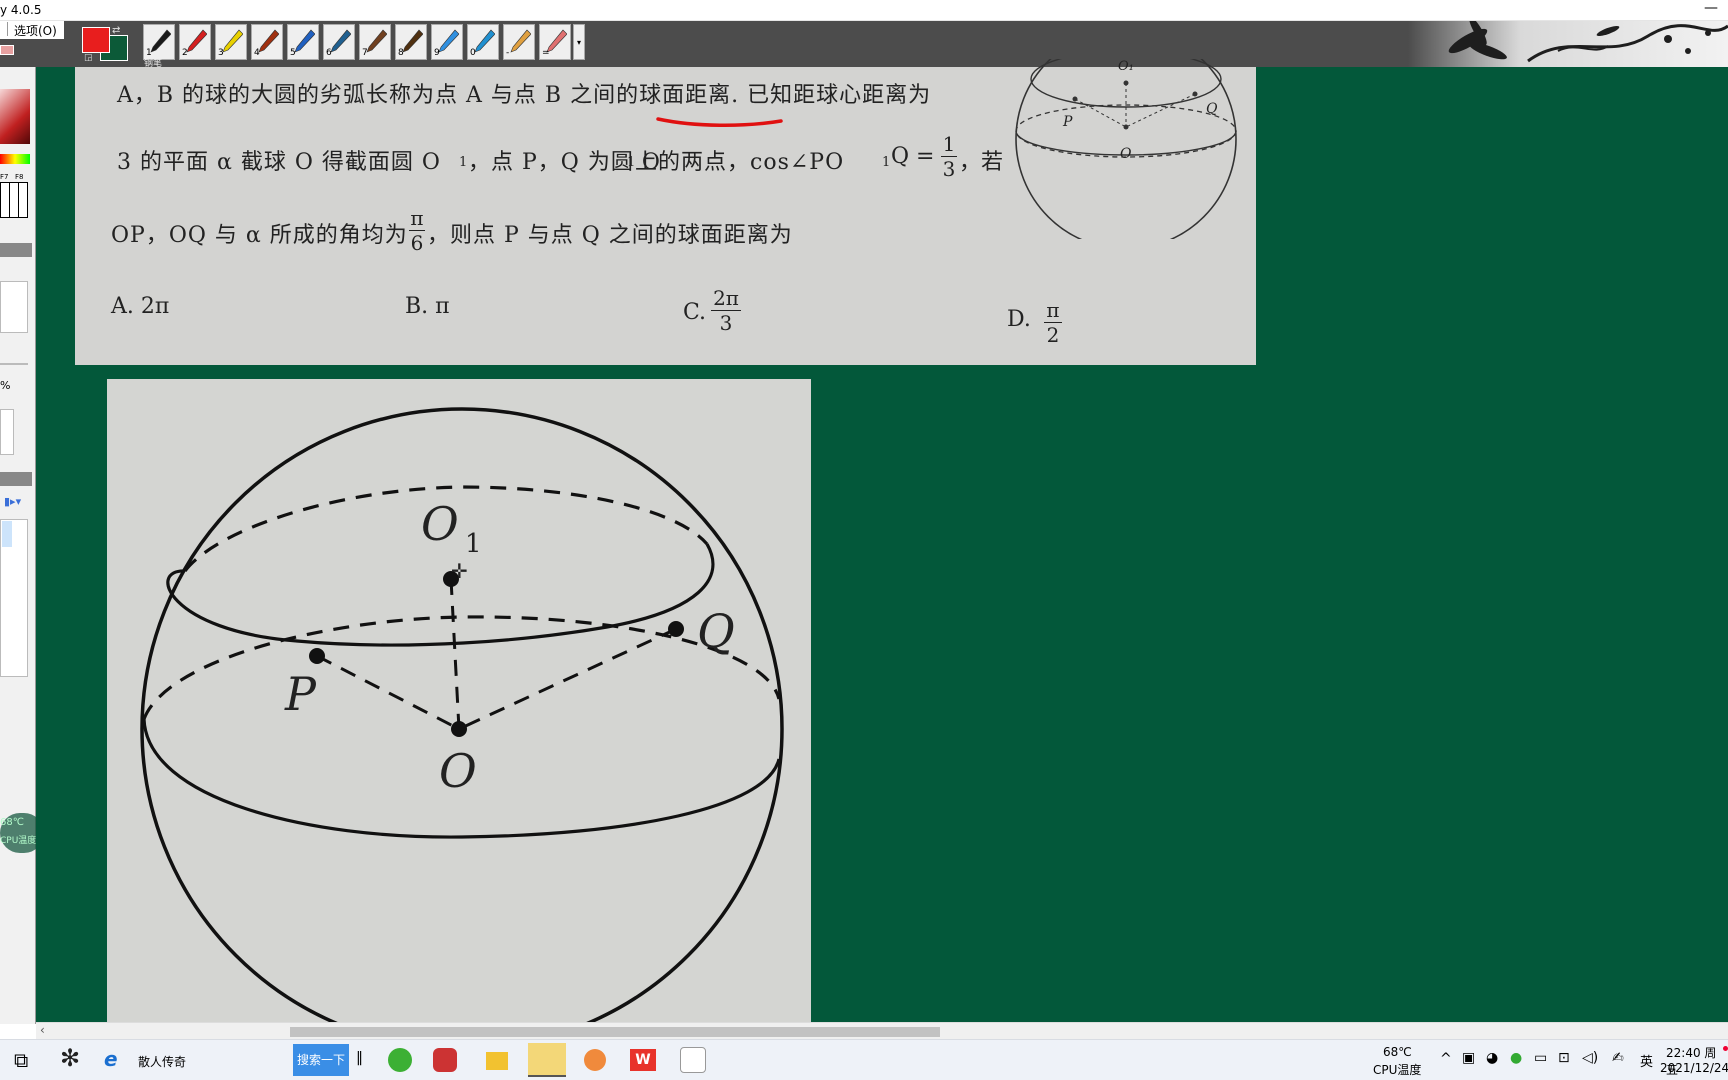 This screenshot has height=1080, width=1728. Describe the element at coordinates (375, 42) in the screenshot. I see `tool-button-7: 7` at that location.